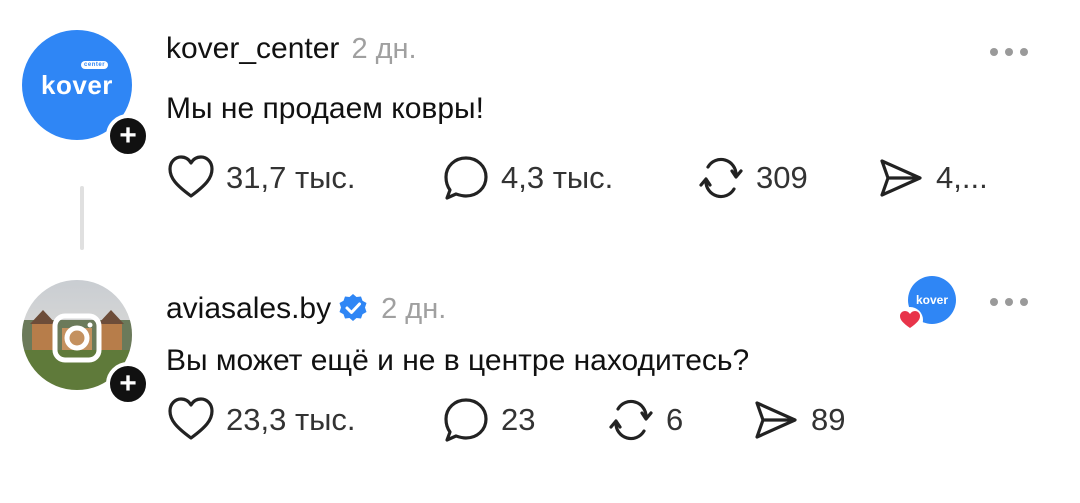 The height and width of the screenshot is (503, 1080). I want to click on username: aviasales.by, so click(248, 309).